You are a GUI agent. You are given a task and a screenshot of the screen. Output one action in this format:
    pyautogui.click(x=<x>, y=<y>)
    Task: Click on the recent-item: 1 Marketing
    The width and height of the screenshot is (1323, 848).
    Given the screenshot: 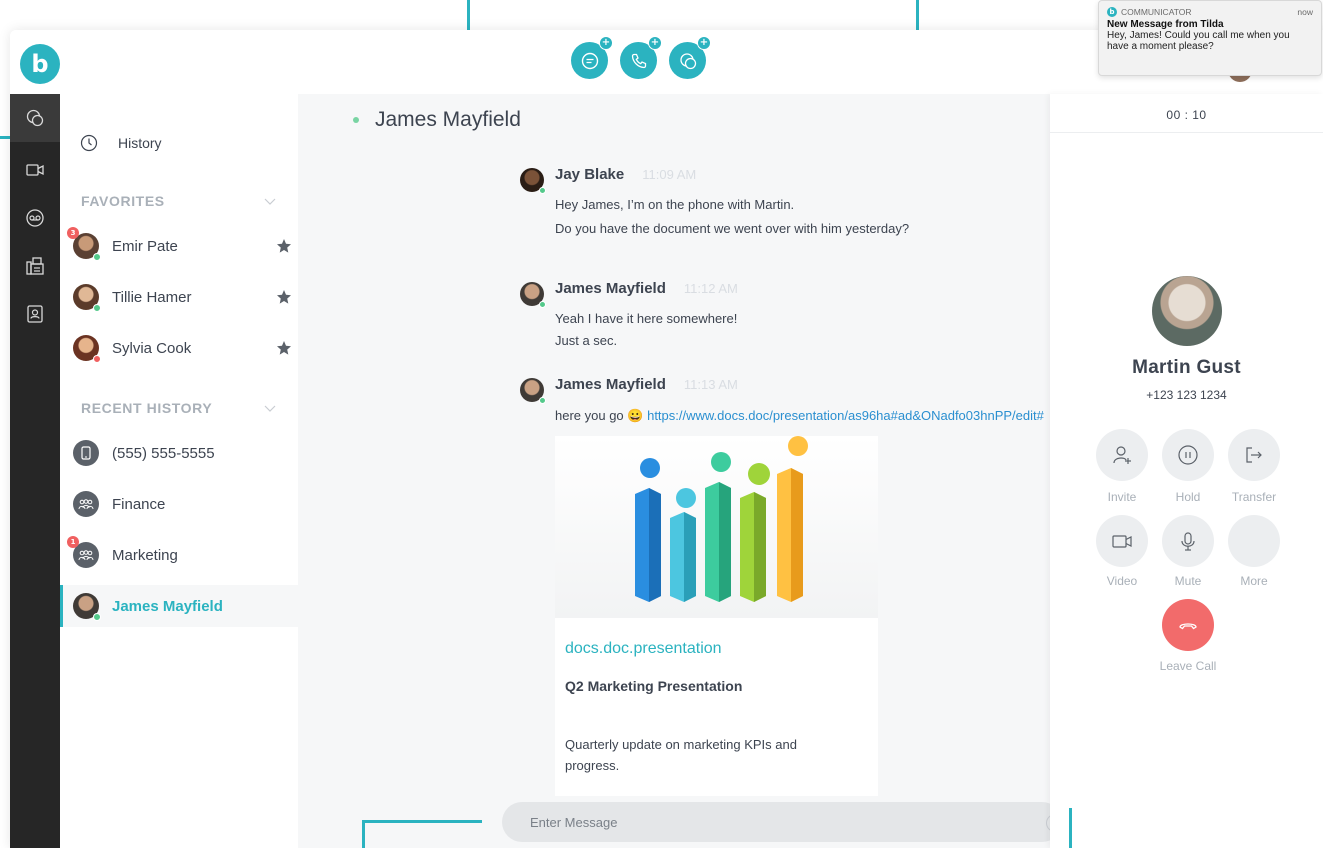 What is the action you would take?
    pyautogui.click(x=179, y=555)
    